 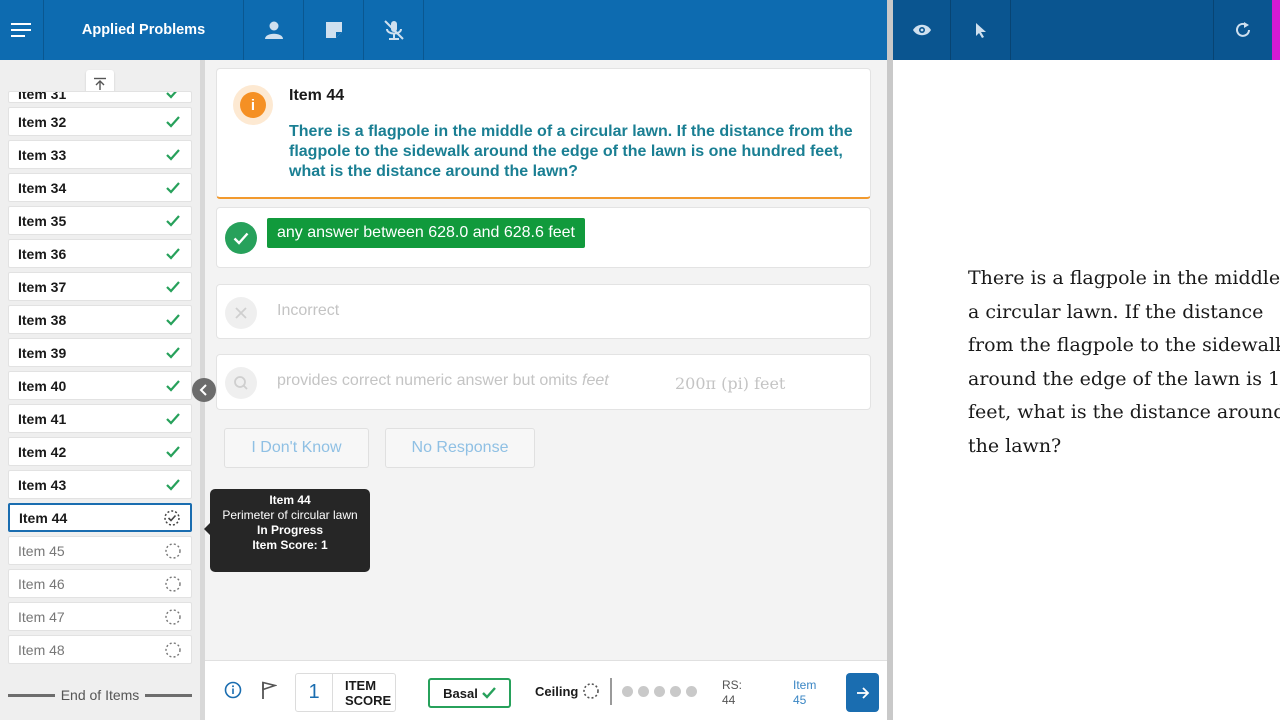 What do you see at coordinates (308, 310) in the screenshot?
I see `incorrect-answer-label: Incorrect` at bounding box center [308, 310].